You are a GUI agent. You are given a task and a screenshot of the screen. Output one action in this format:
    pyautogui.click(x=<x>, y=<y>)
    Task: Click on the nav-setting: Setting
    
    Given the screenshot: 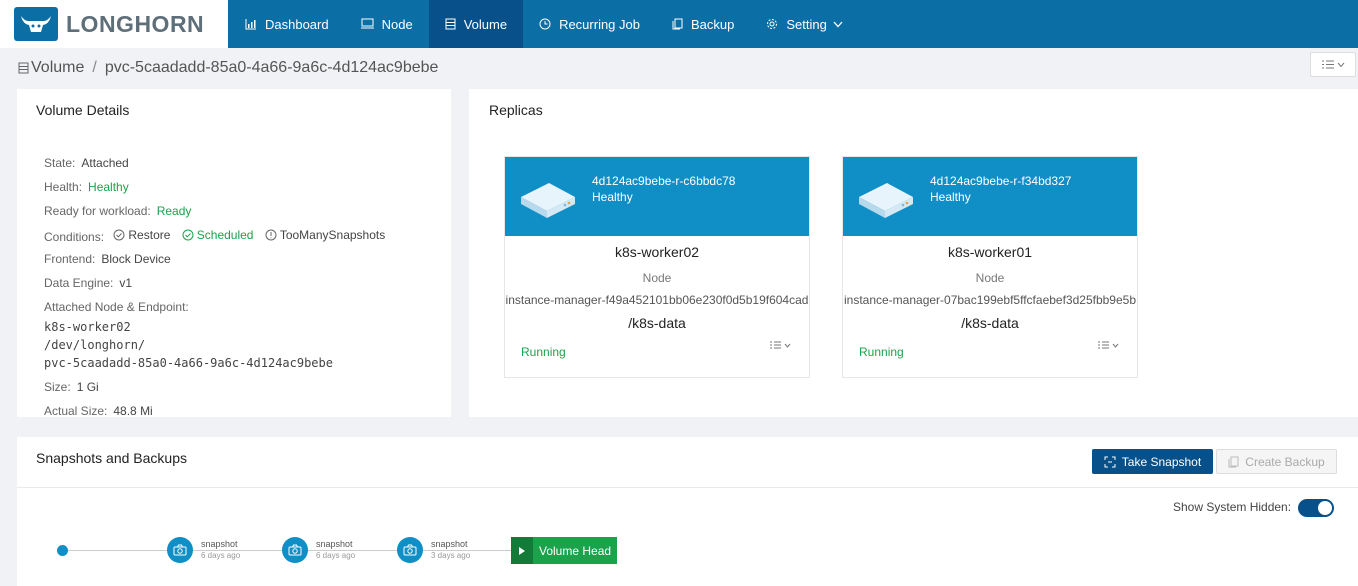 What is the action you would take?
    pyautogui.click(x=804, y=24)
    